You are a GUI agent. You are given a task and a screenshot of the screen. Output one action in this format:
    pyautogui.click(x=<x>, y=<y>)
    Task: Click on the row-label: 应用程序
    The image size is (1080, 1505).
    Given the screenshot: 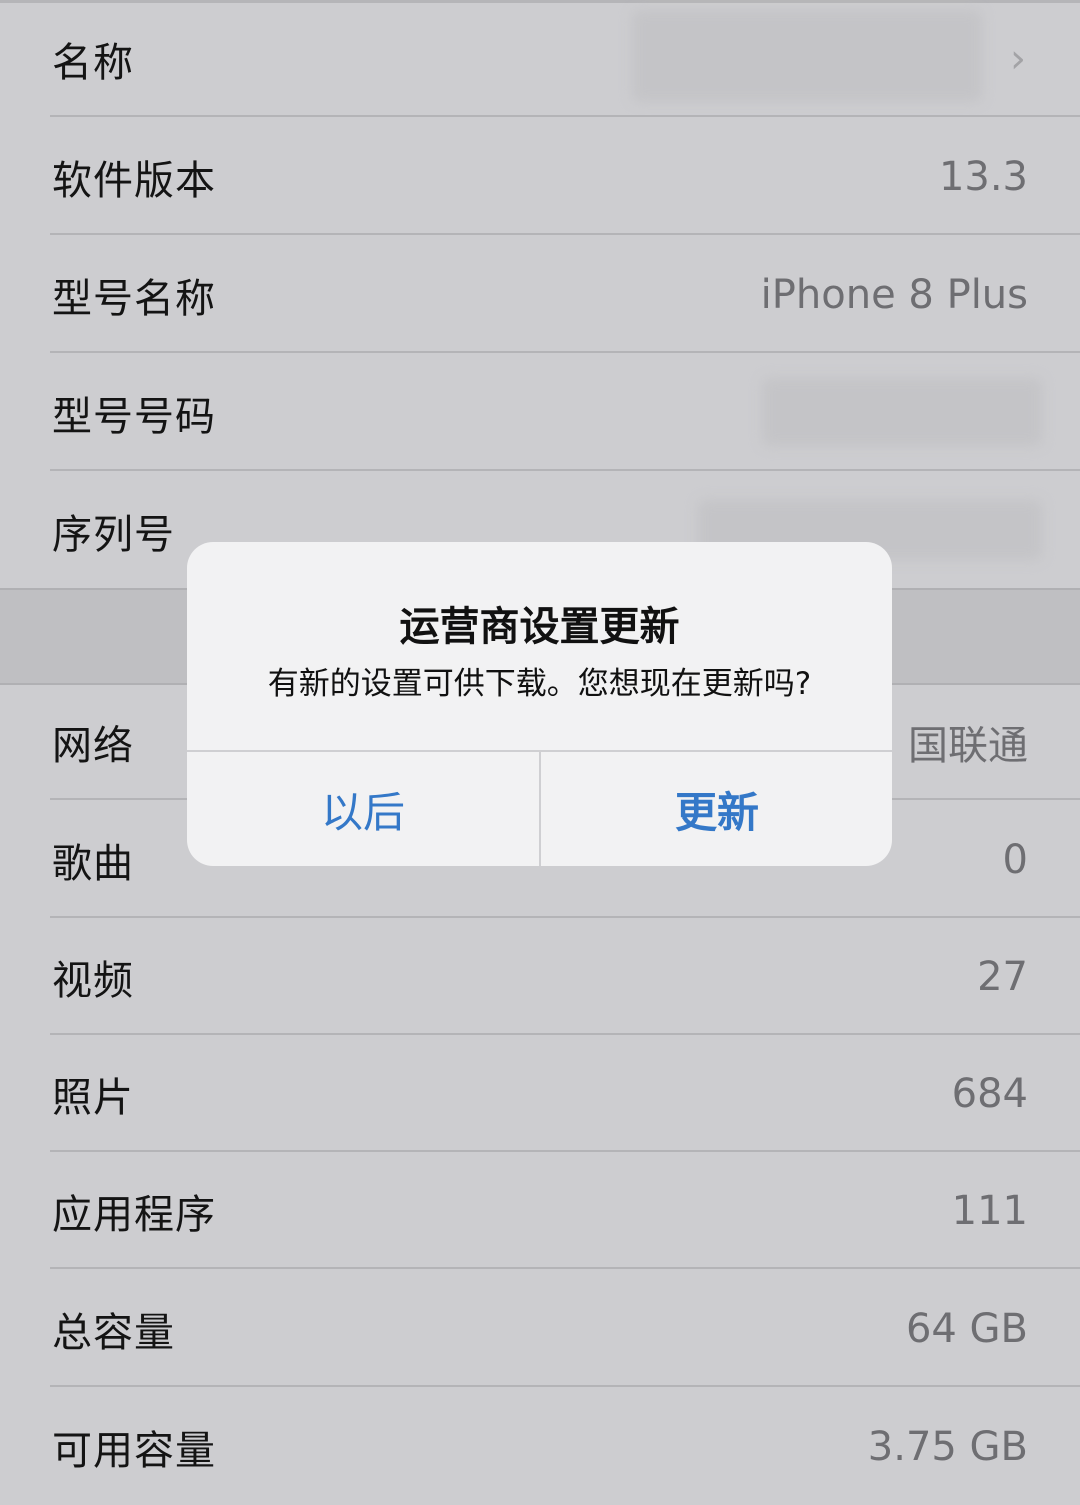 What is the action you would take?
    pyautogui.click(x=134, y=1214)
    